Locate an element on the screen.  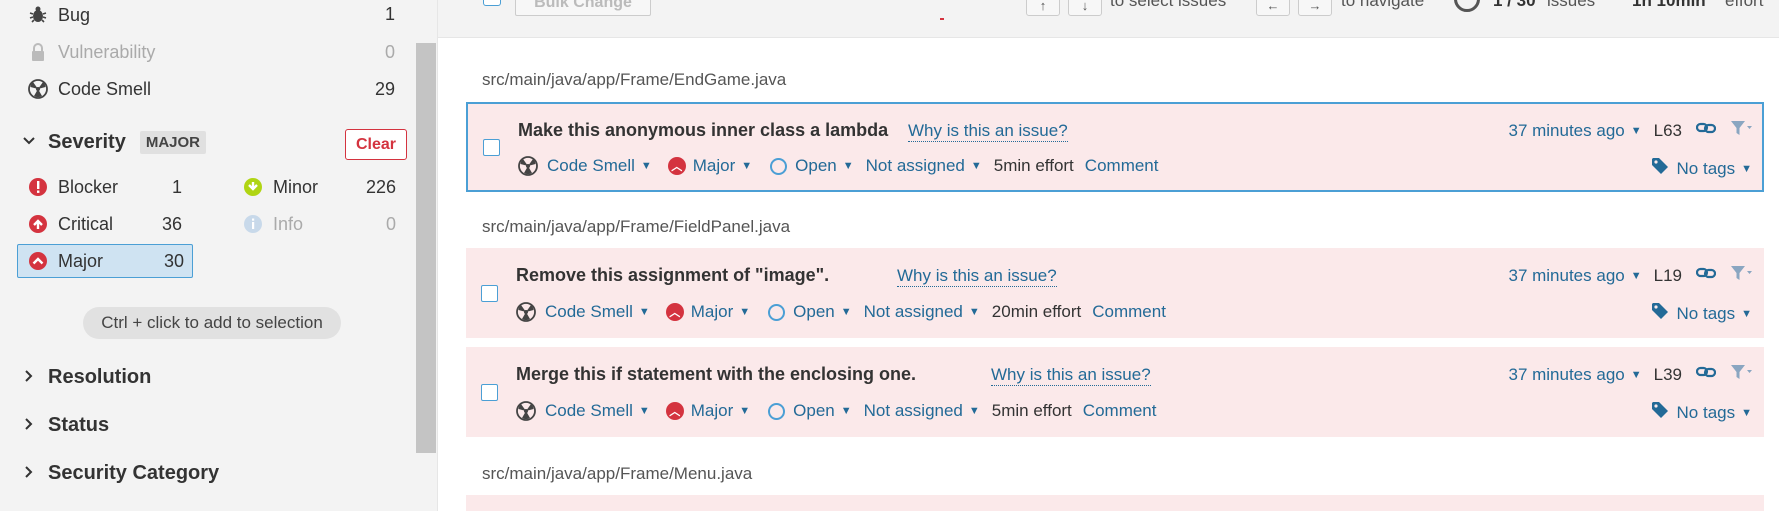
security-category-facet-header: Security Category is located at coordinates (120, 473).